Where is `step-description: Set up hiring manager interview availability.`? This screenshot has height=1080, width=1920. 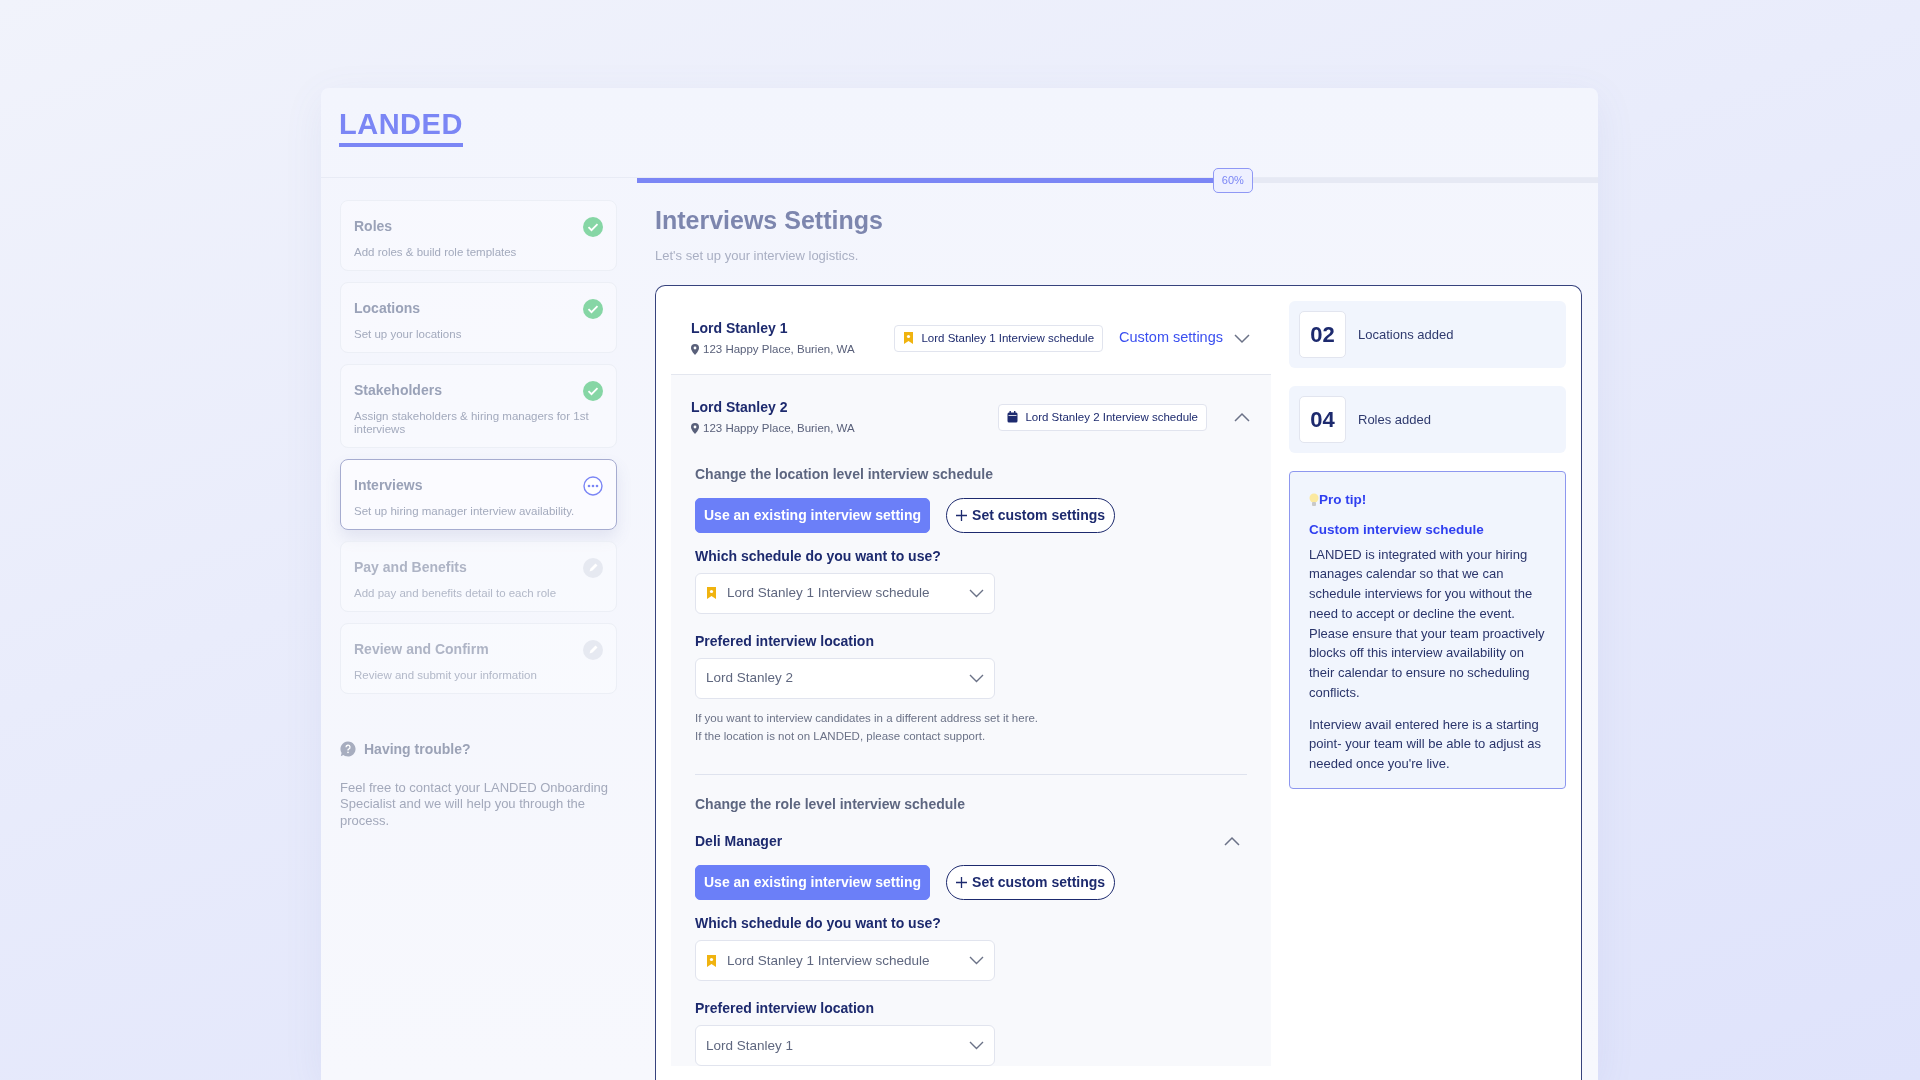 step-description: Set up hiring manager interview availability. is located at coordinates (465, 512).